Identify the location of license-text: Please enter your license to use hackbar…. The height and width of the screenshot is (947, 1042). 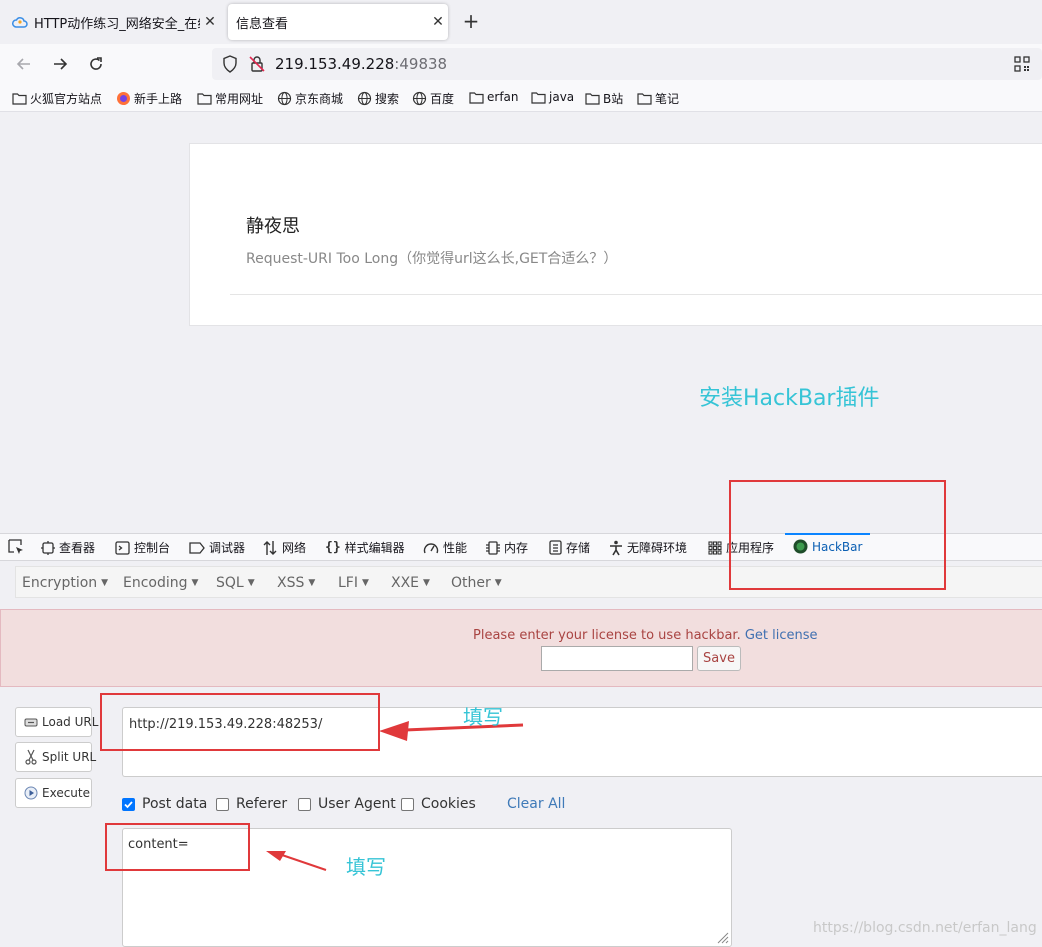
(607, 635).